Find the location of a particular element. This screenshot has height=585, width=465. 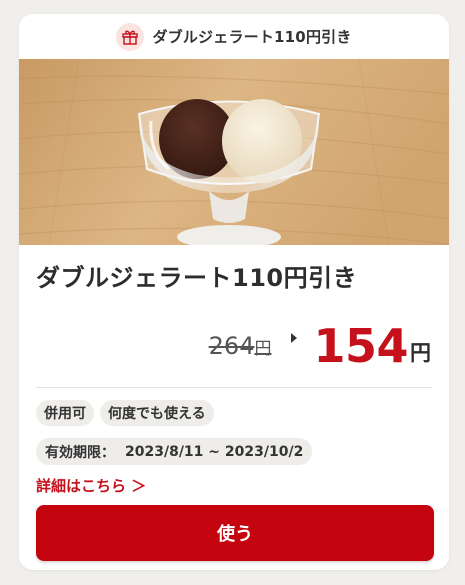

coupon-header: ダブルジェラート110円引き is located at coordinates (234, 36).